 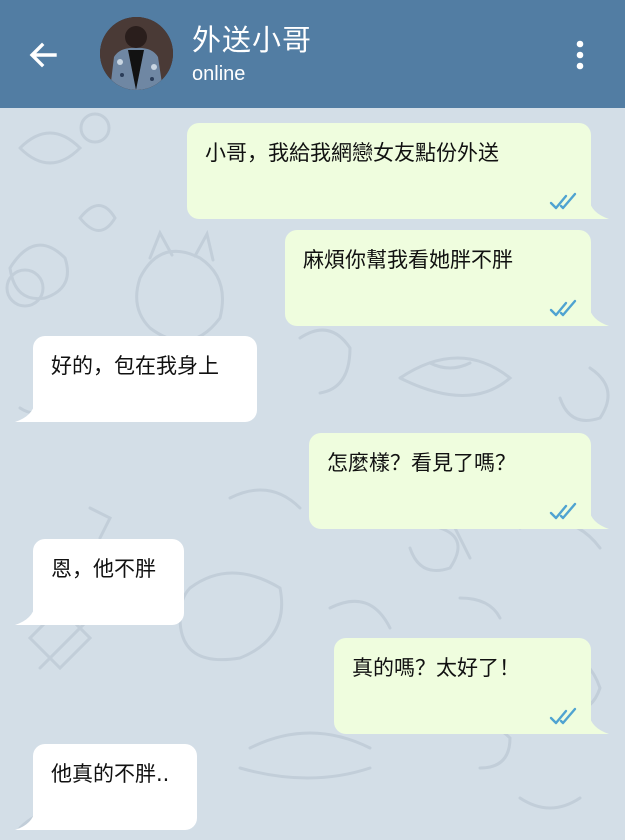 I want to click on message-text: 恩，他不胖, so click(x=103, y=569).